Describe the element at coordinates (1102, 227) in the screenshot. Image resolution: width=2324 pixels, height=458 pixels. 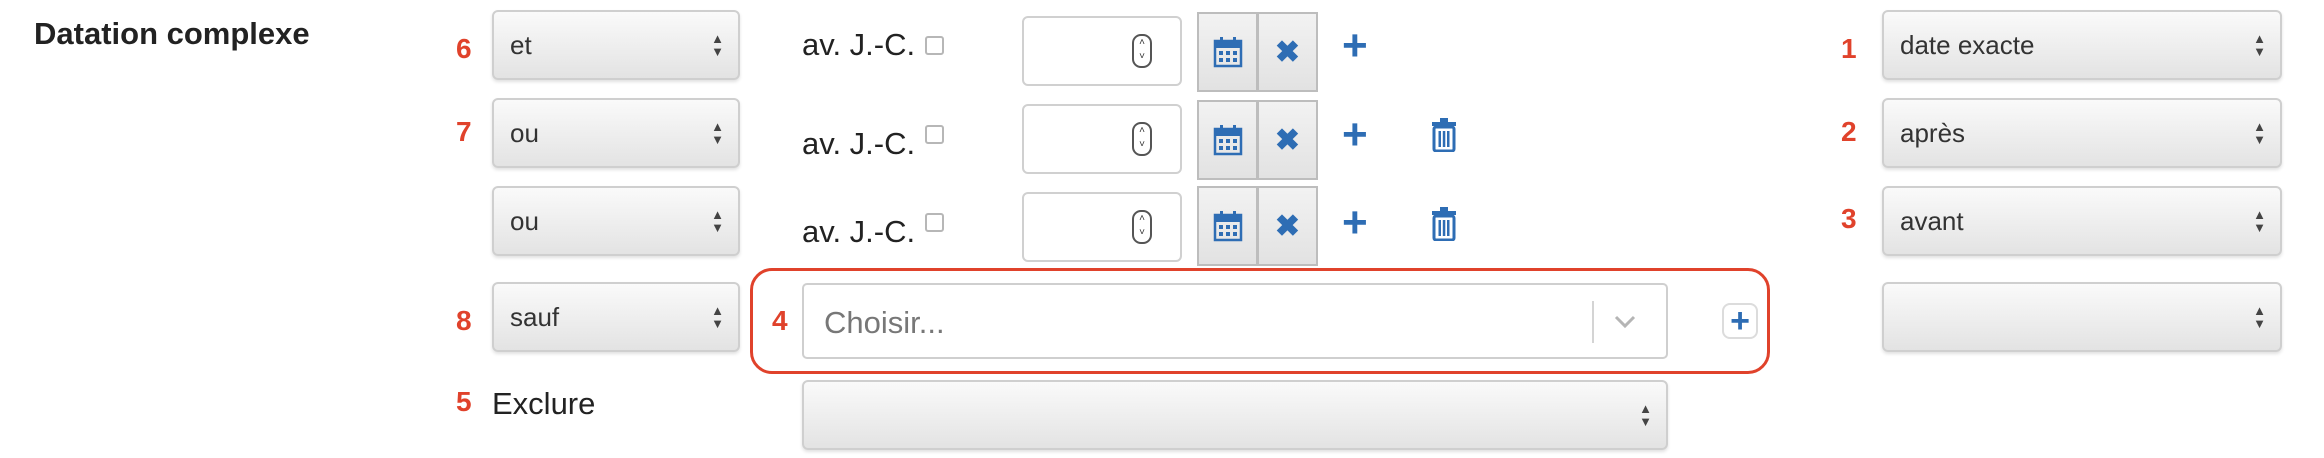
I see `year-input-row3: ˄ ˅` at that location.